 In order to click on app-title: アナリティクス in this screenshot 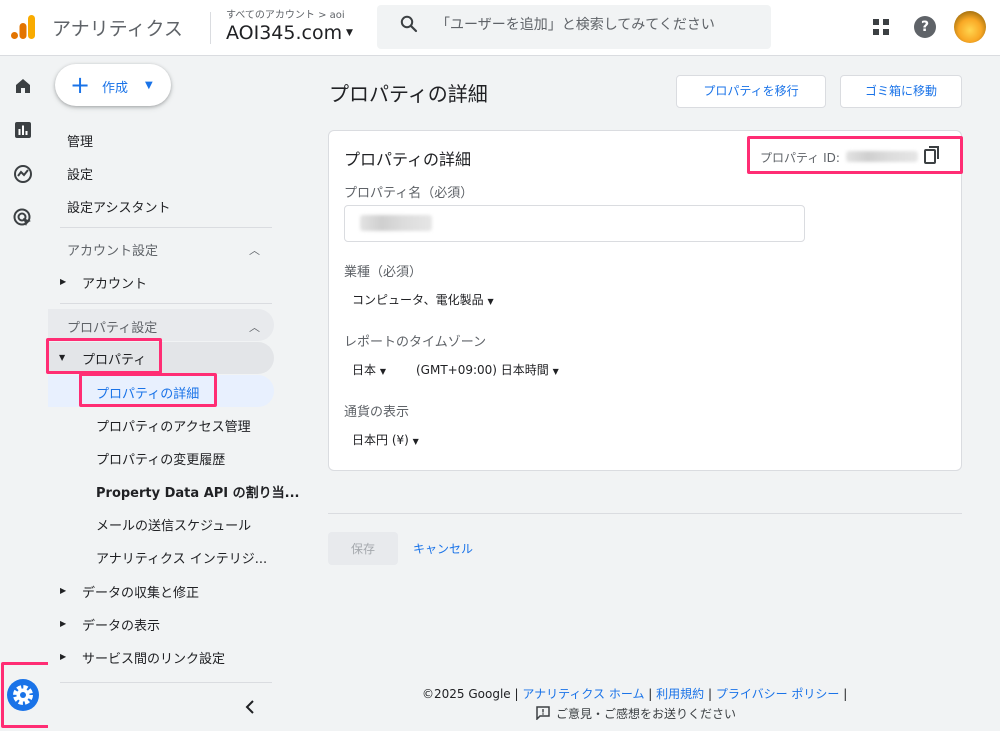, I will do `click(117, 29)`.